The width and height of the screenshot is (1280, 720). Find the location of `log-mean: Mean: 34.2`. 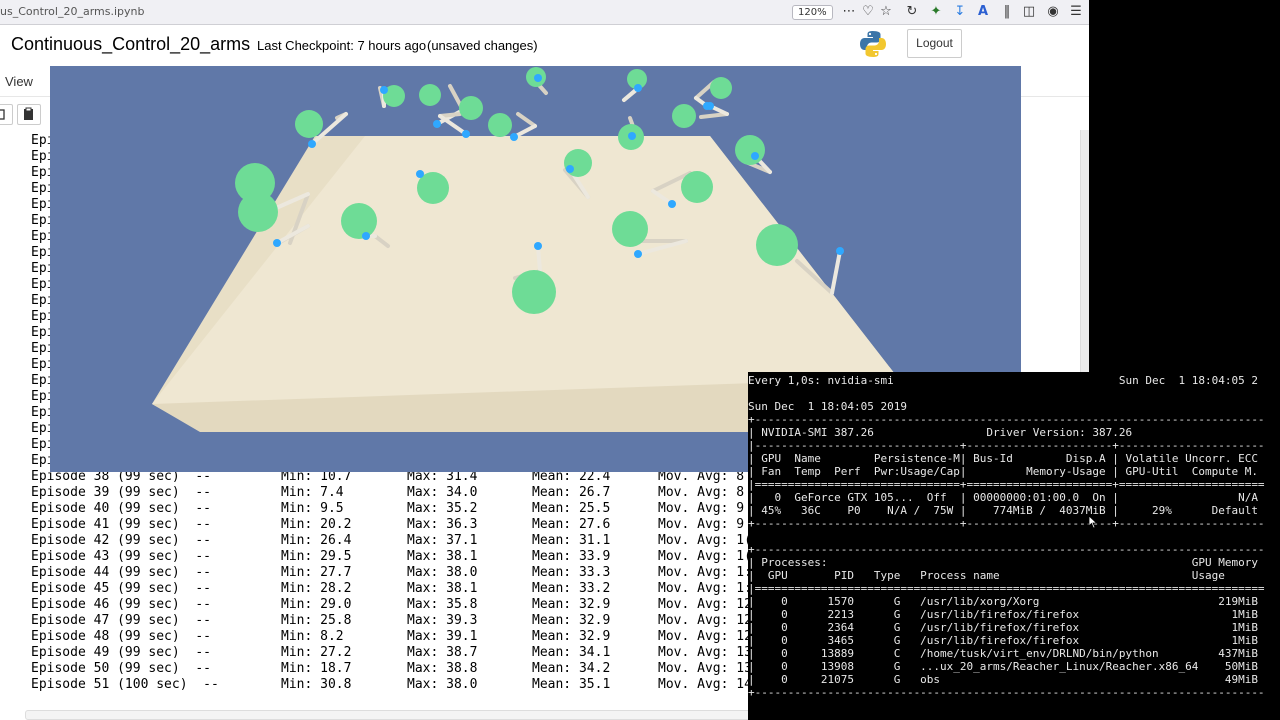

log-mean: Mean: 34.2 is located at coordinates (571, 668).